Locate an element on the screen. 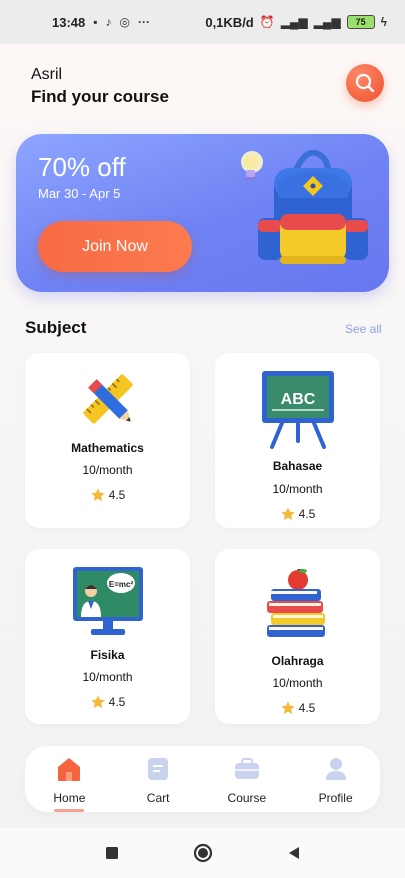 The width and height of the screenshot is (405, 878). recent-apps-icon is located at coordinates (112, 853).